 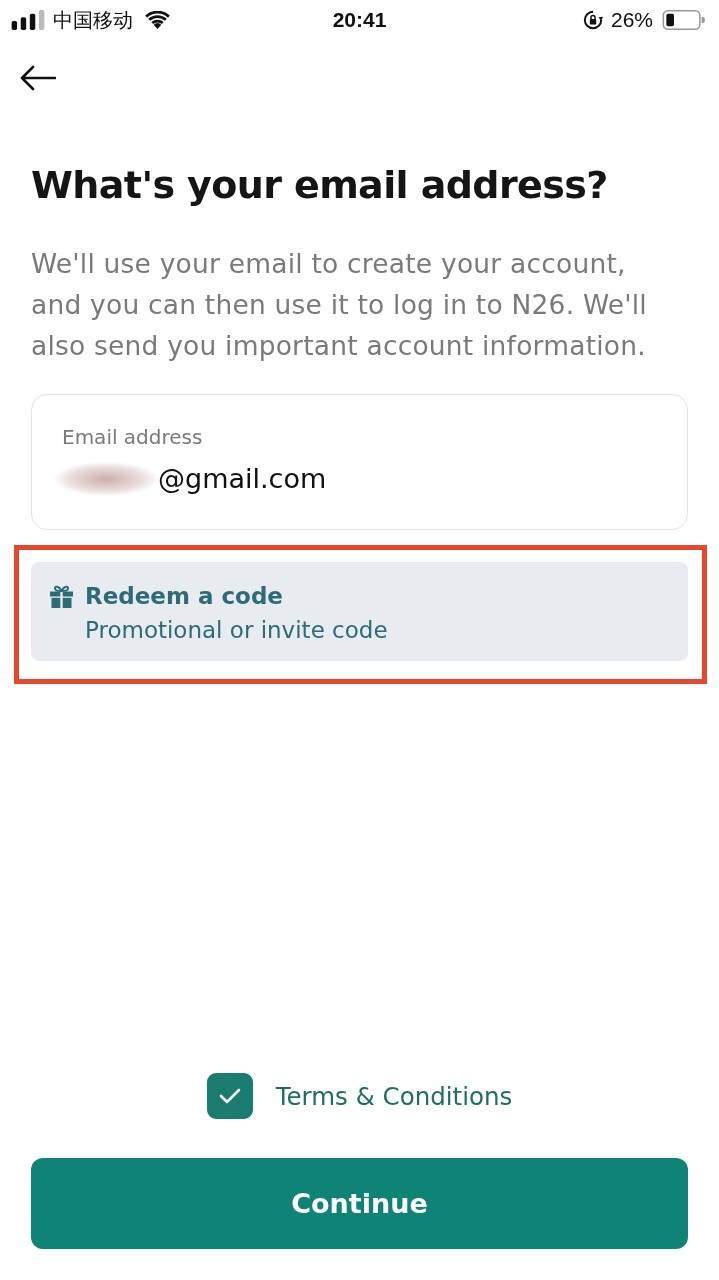 What do you see at coordinates (157, 20) in the screenshot?
I see `wifi-icon` at bounding box center [157, 20].